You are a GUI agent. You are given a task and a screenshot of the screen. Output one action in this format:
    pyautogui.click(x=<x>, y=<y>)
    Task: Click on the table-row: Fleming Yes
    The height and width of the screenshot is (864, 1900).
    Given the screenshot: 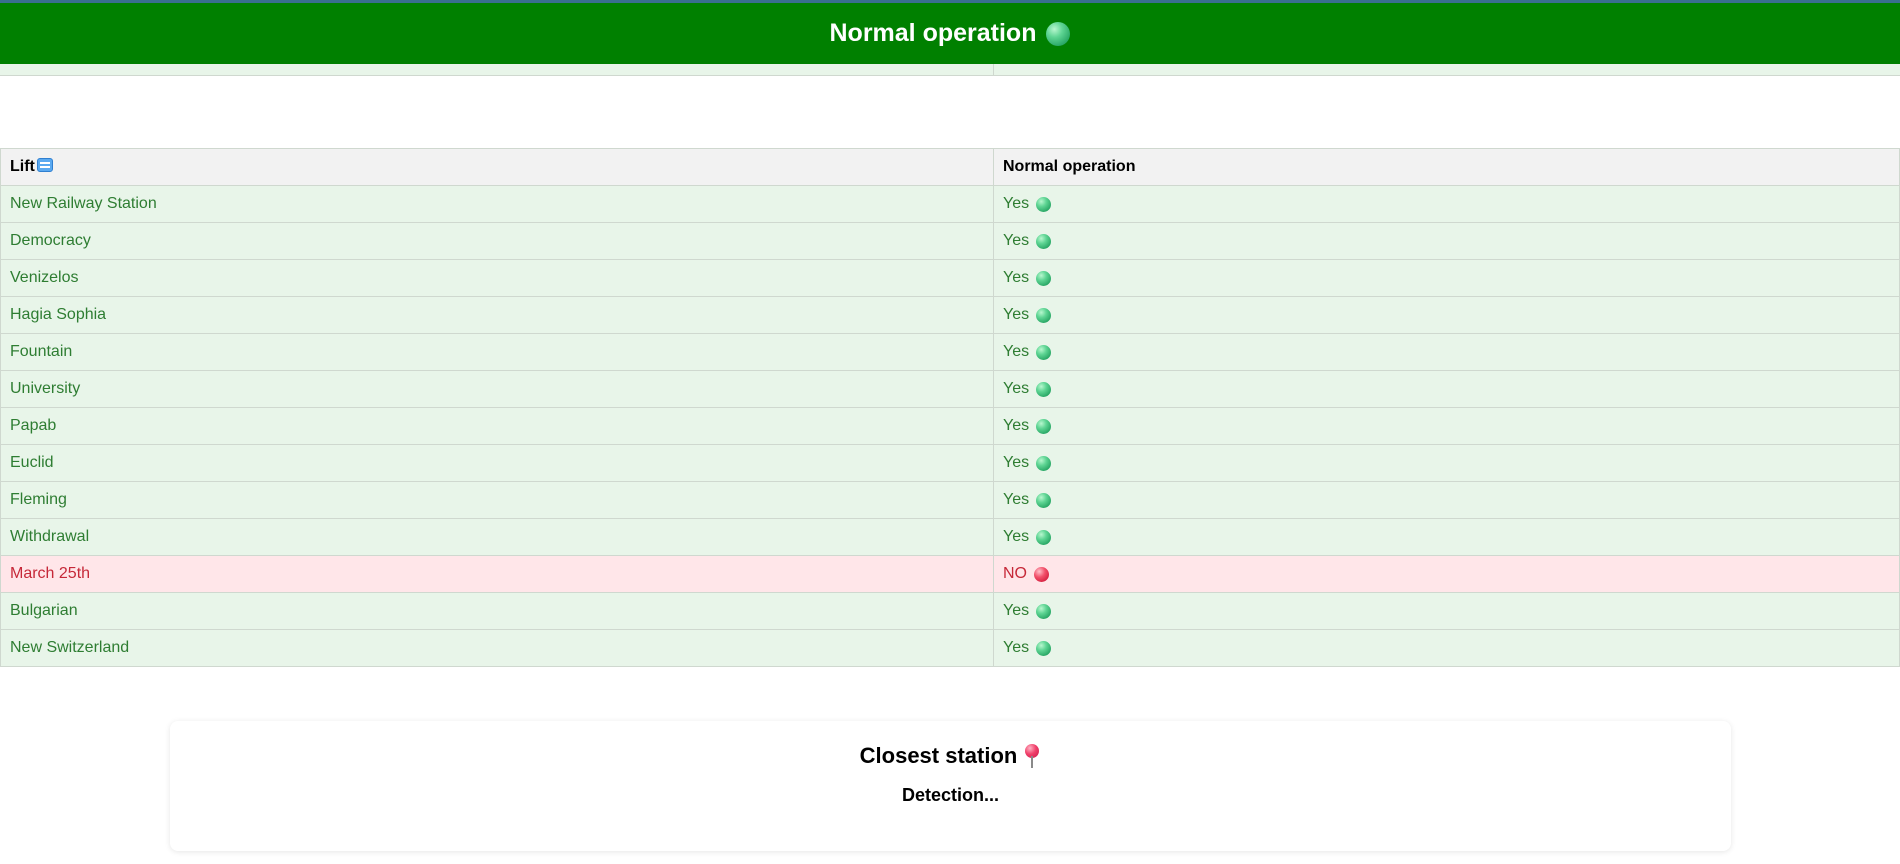 What is the action you would take?
    pyautogui.click(x=950, y=500)
    